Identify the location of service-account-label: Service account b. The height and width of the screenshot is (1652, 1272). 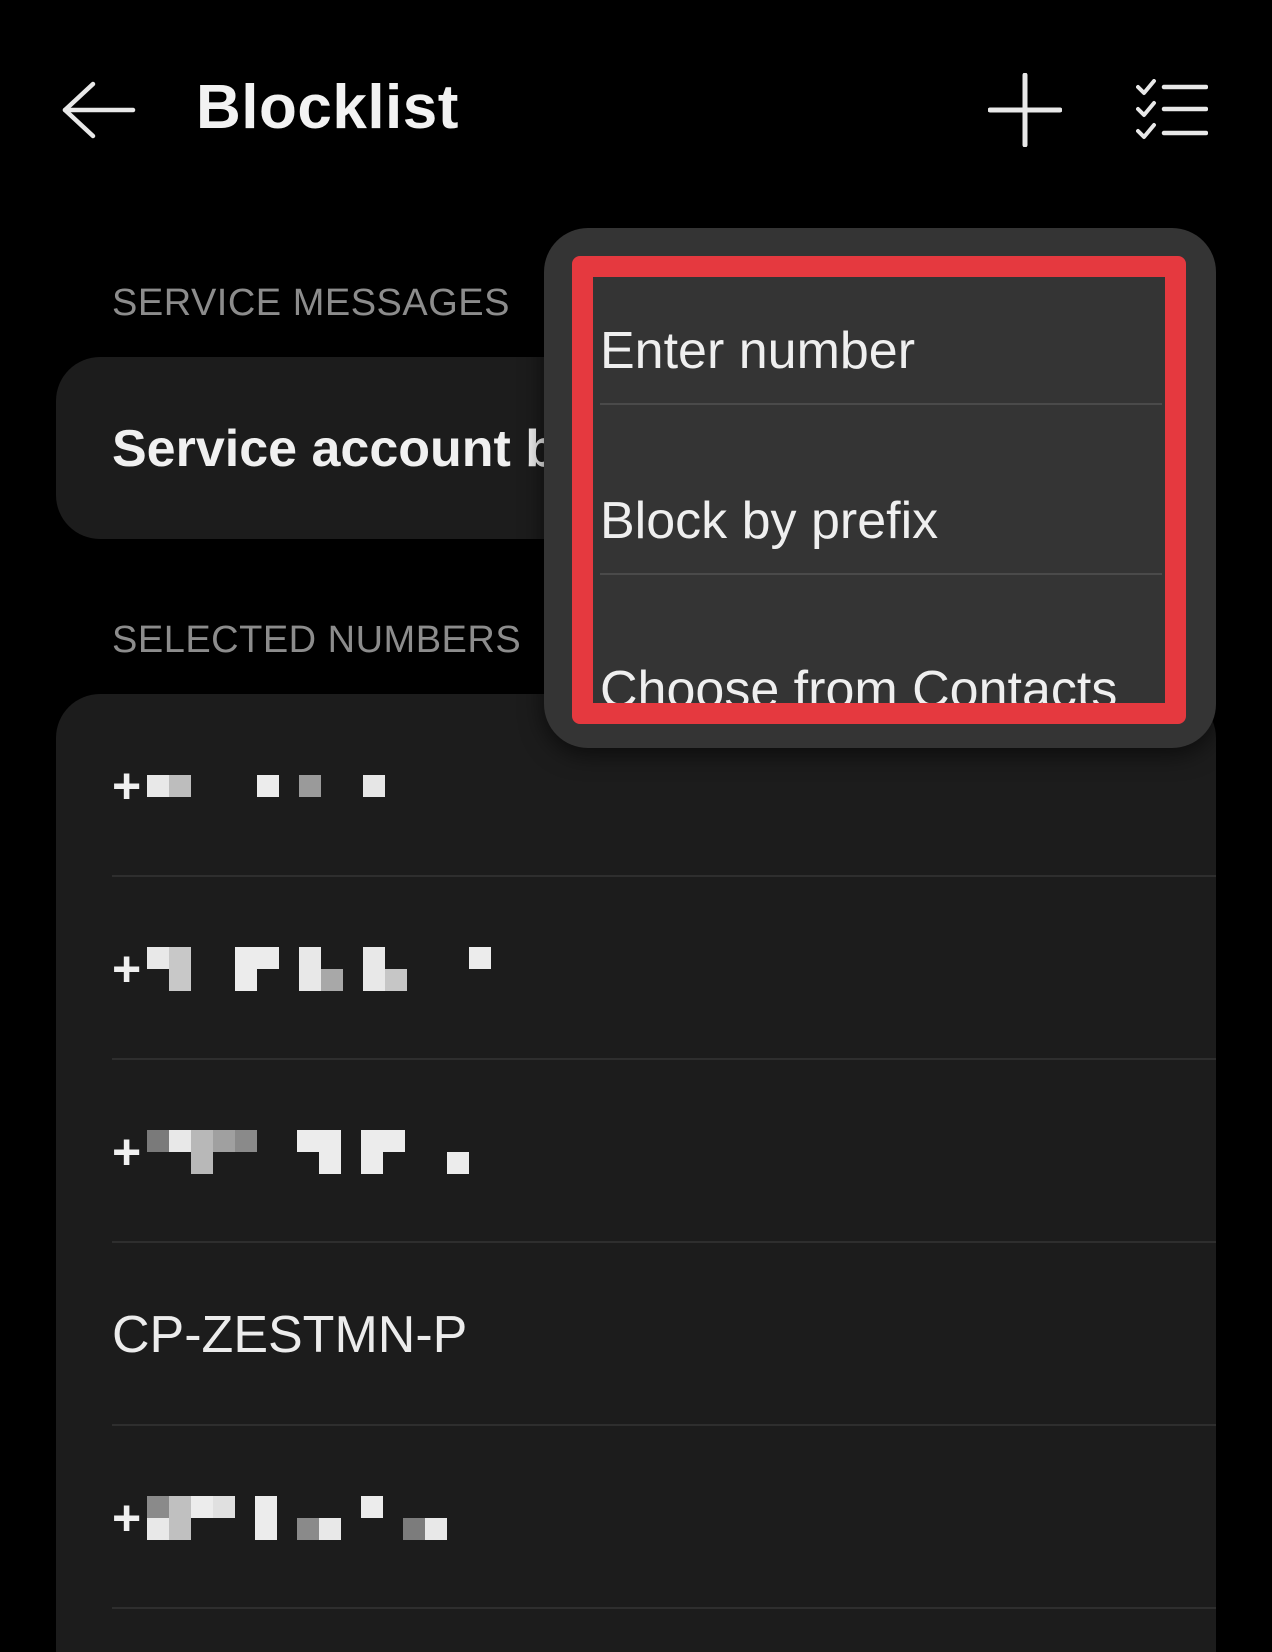
(335, 449).